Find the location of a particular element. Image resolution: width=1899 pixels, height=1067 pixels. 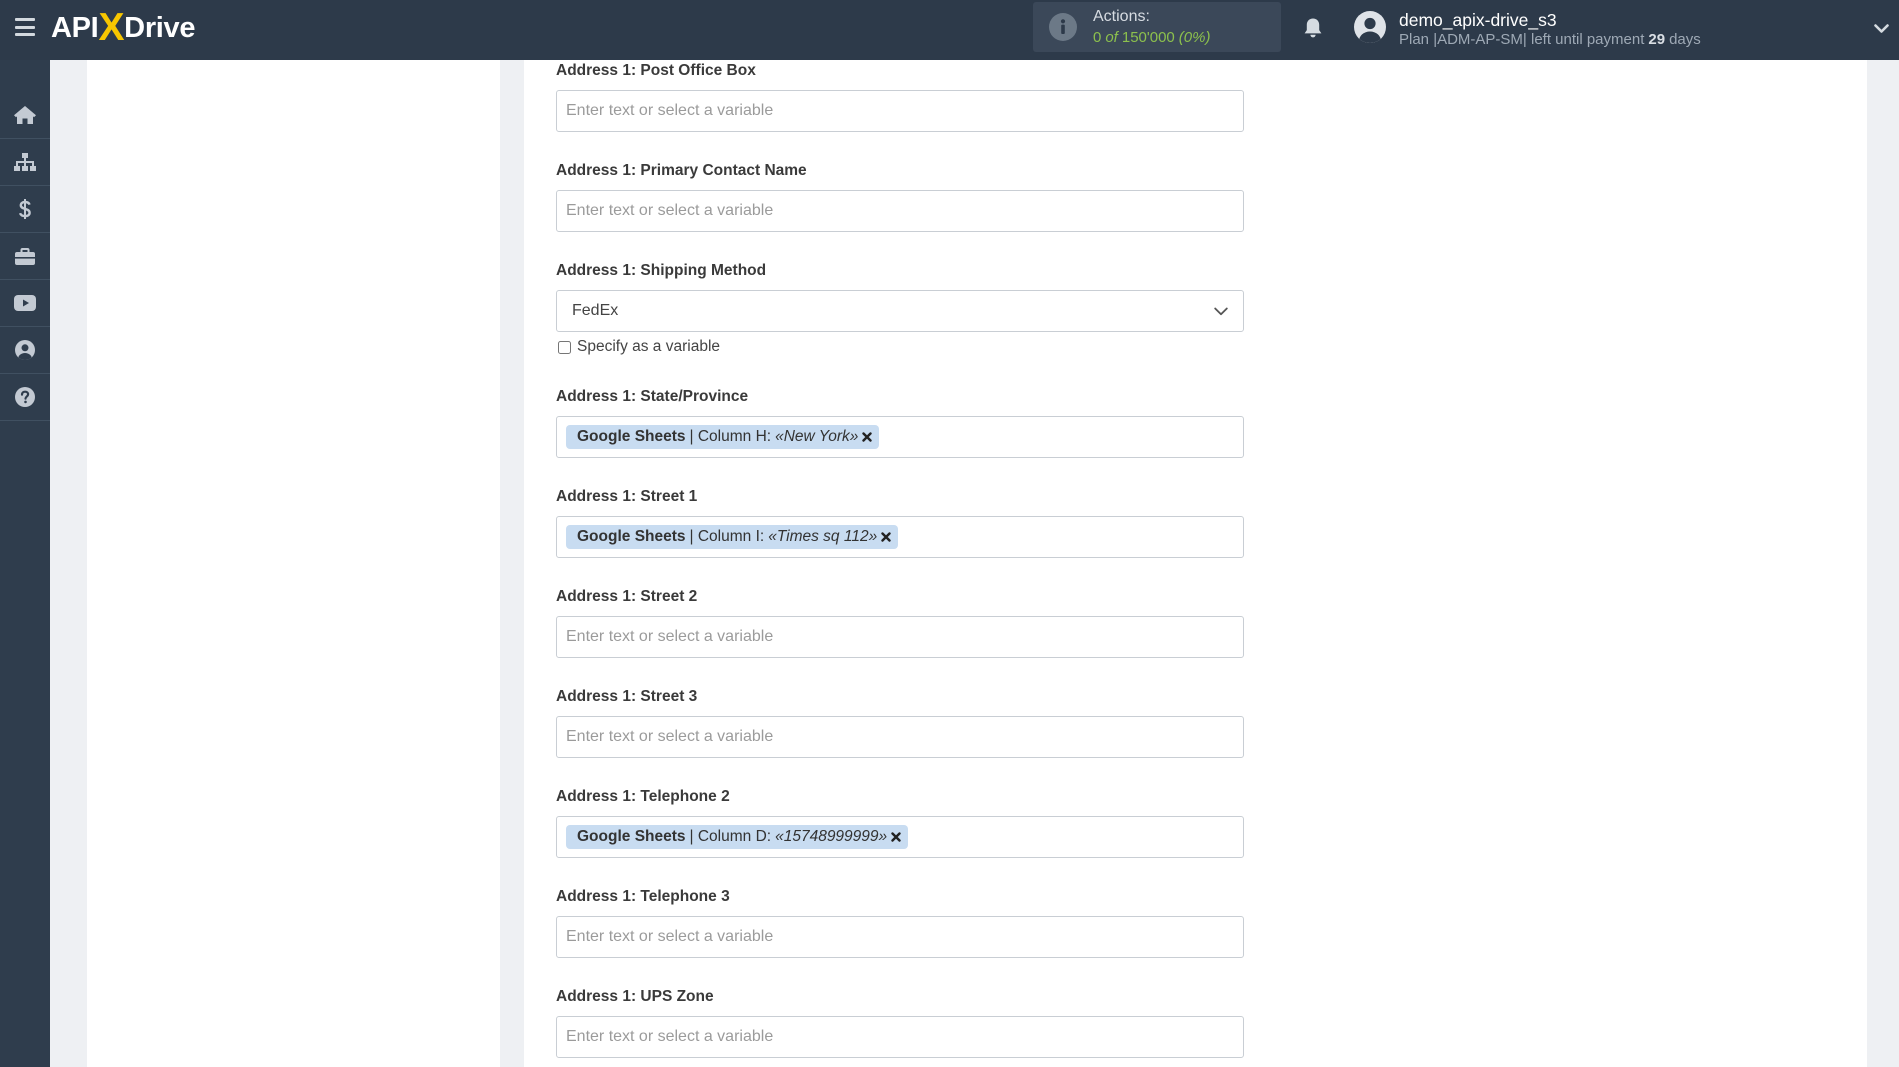

logo-text-drive: Drive is located at coordinates (160, 27).